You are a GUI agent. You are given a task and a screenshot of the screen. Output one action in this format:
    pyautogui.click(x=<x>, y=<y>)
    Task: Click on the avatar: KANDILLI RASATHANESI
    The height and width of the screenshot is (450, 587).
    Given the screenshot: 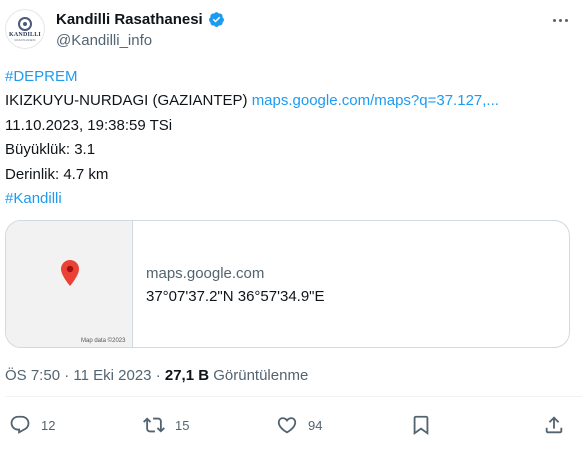 What is the action you would take?
    pyautogui.click(x=25, y=29)
    